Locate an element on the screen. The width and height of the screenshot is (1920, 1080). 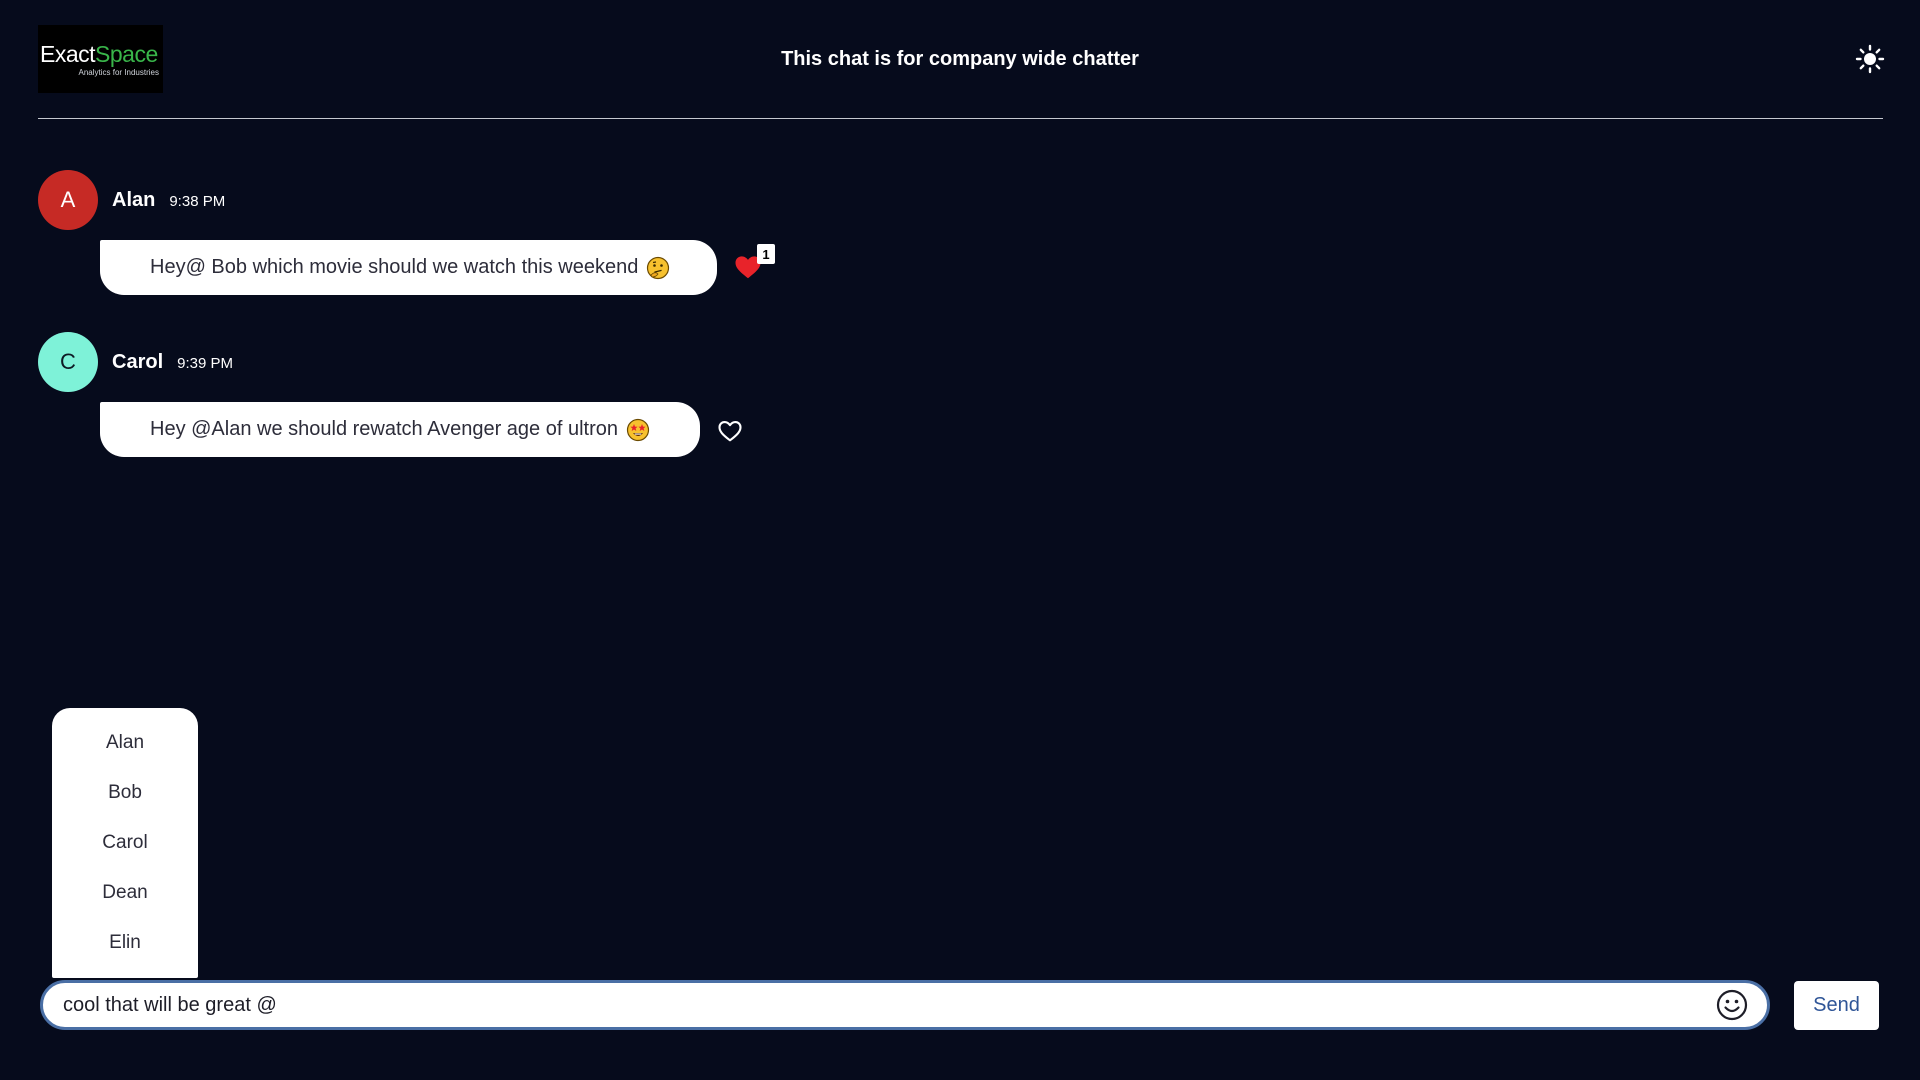
message-composer is located at coordinates (905, 1005).